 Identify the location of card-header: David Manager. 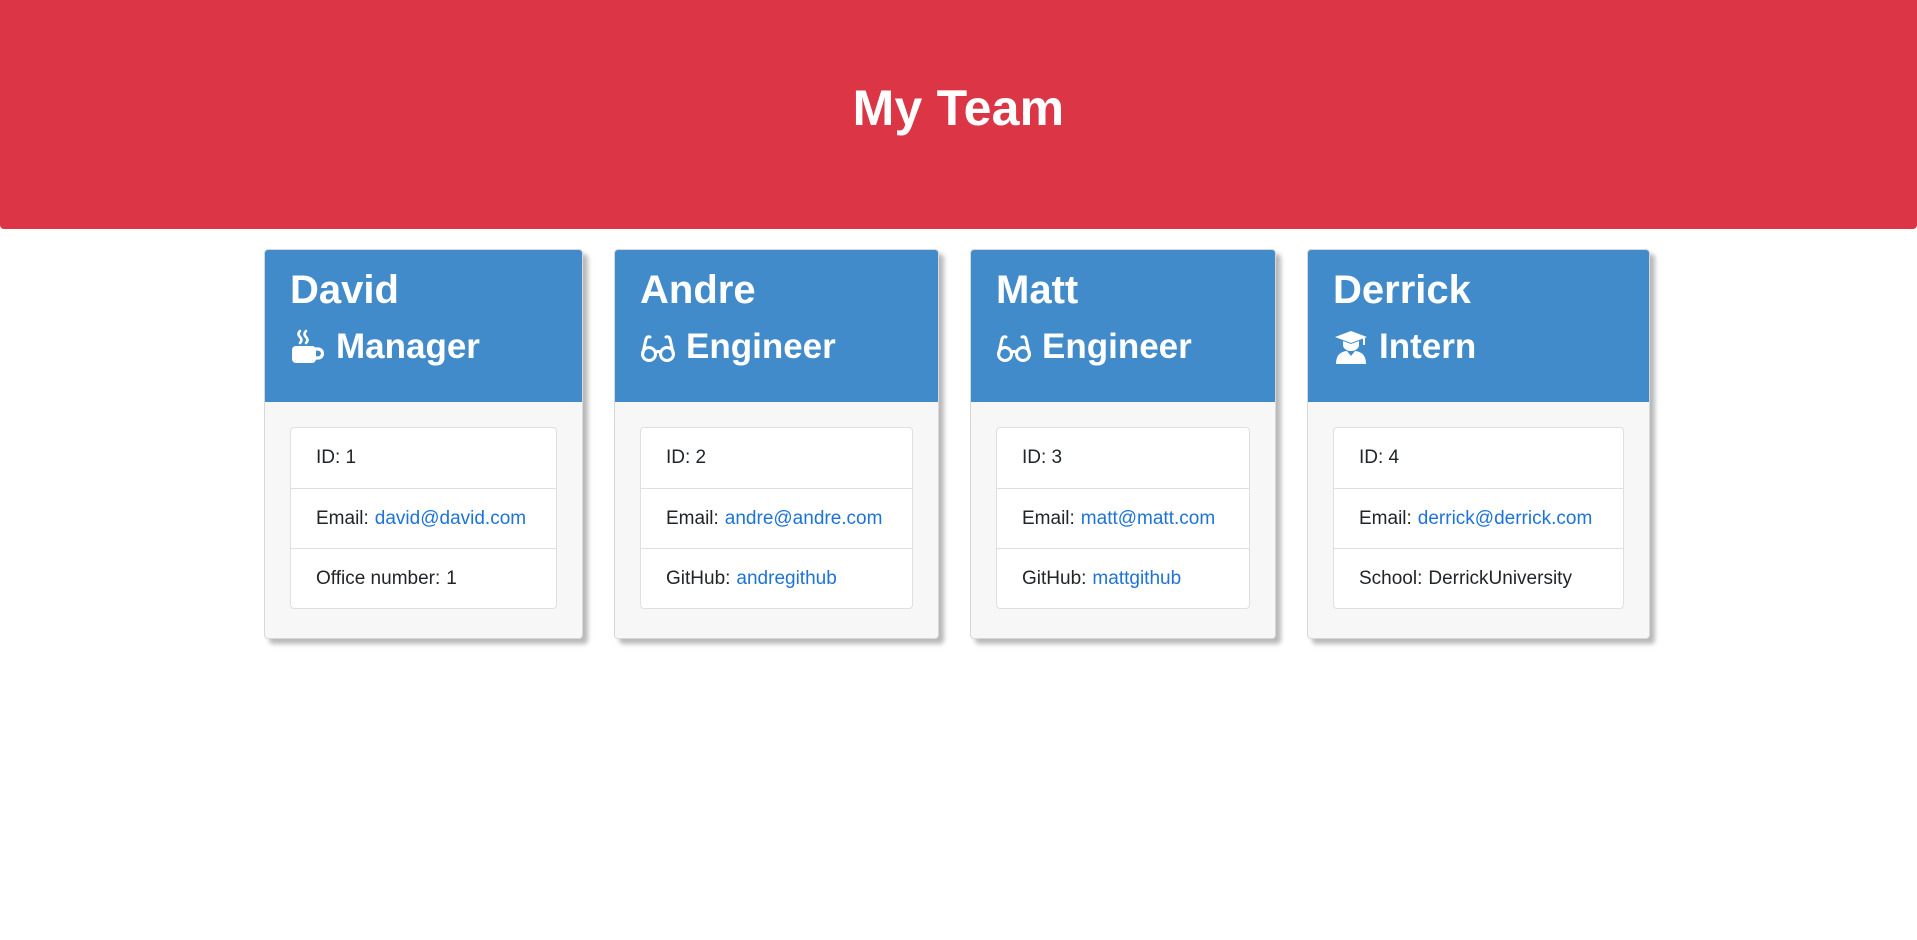
(423, 326).